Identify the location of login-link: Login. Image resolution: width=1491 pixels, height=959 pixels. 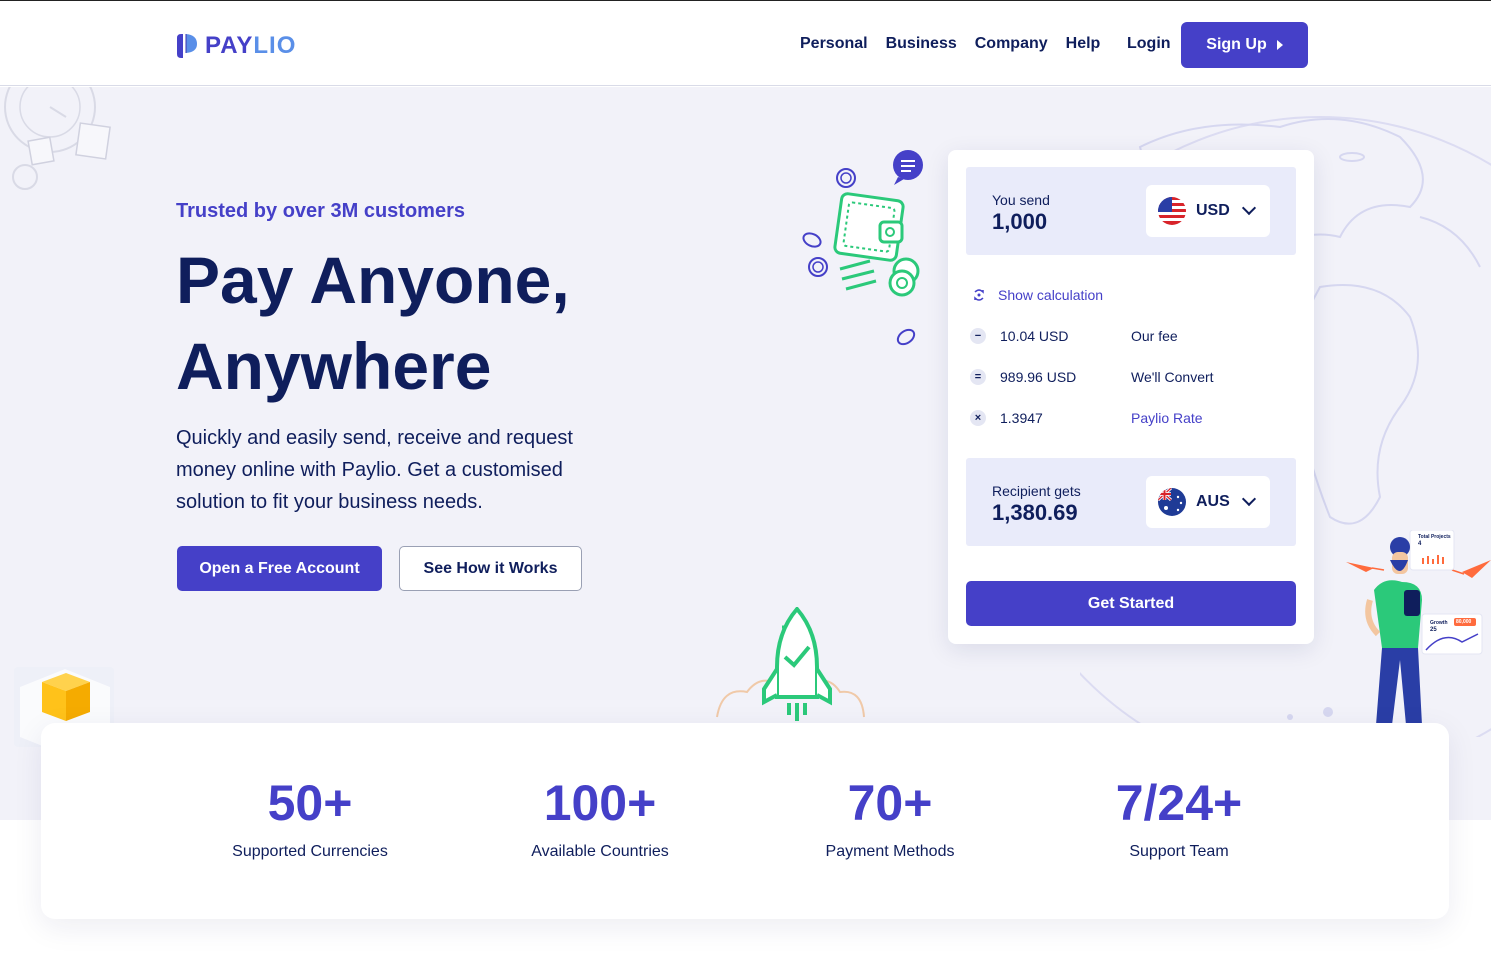
(1149, 44).